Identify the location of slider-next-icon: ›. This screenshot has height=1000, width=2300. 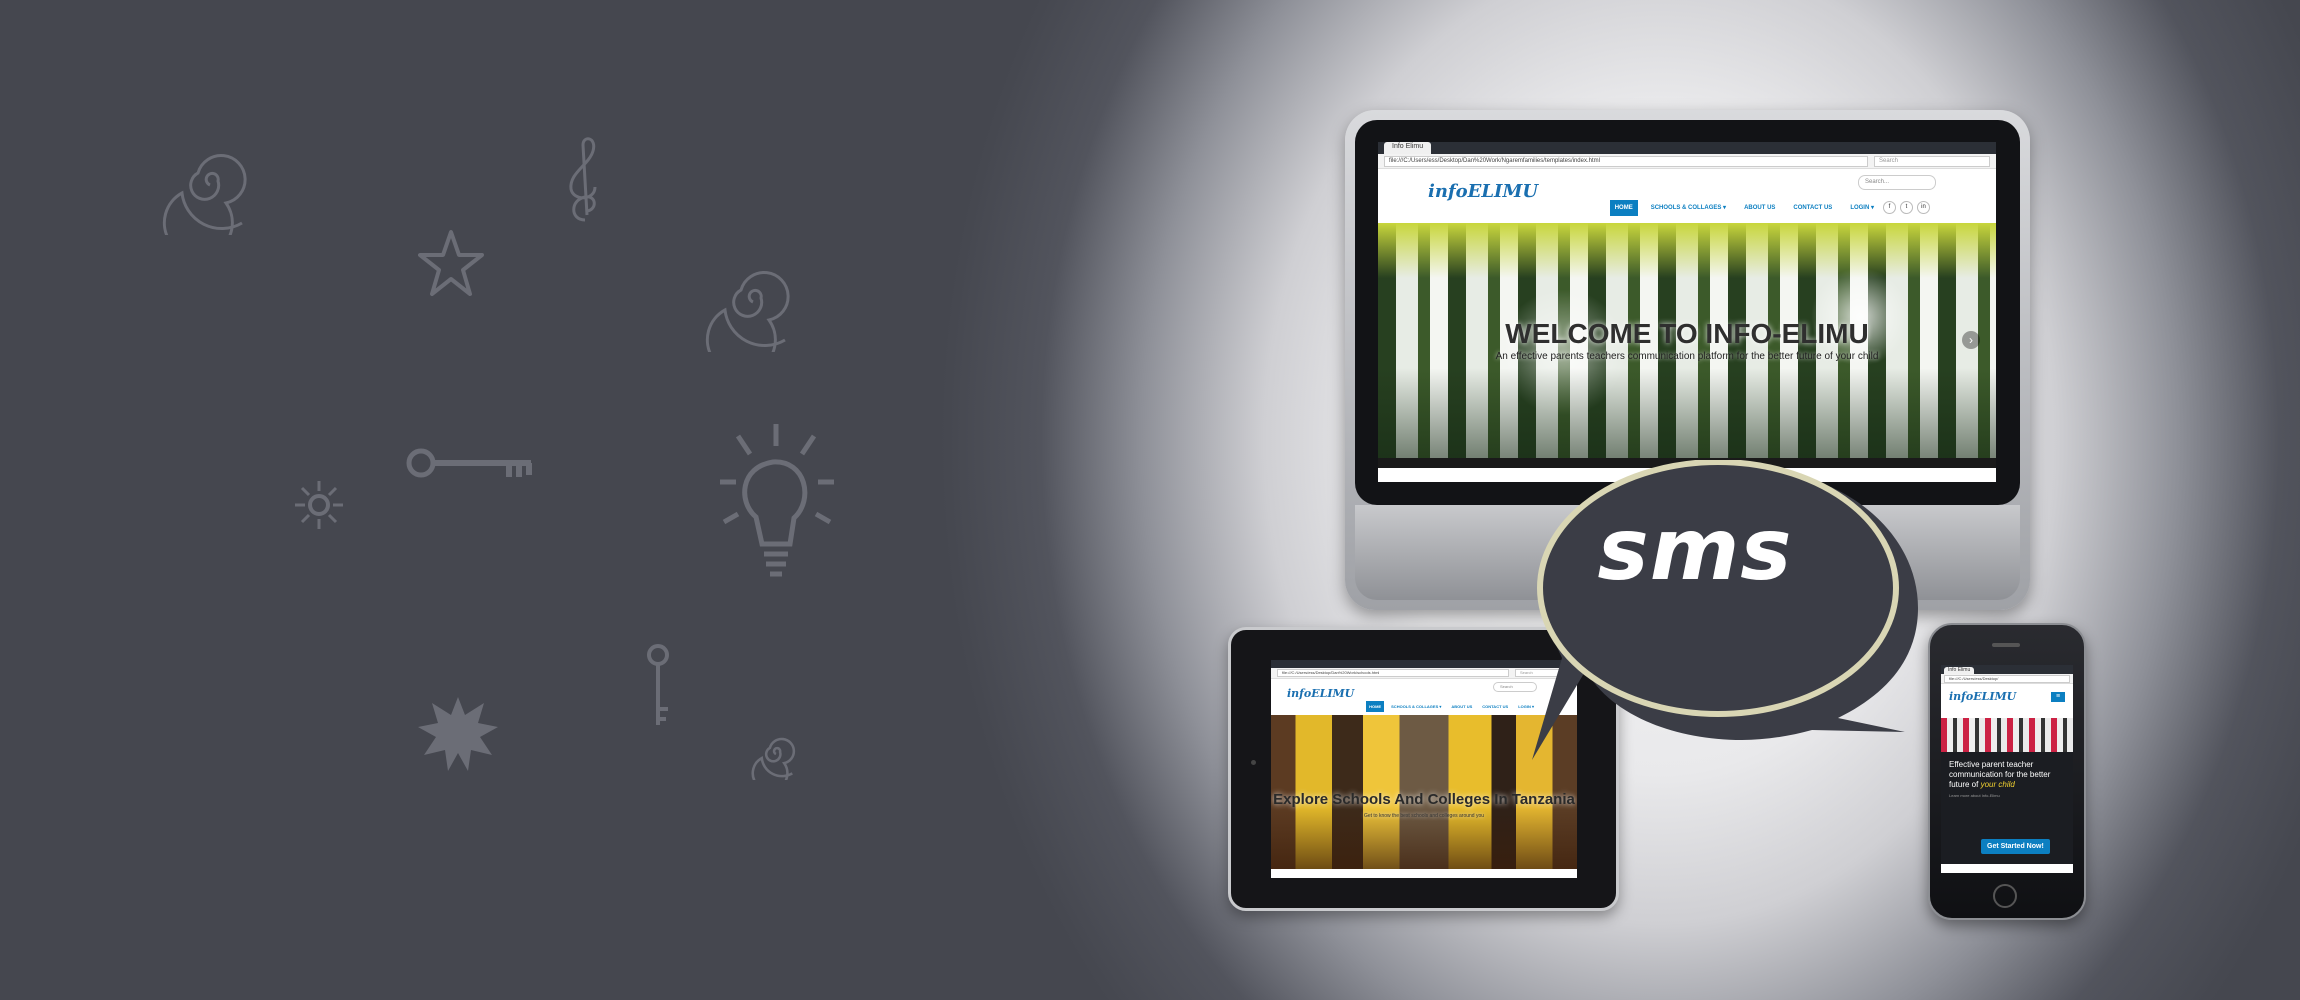
(1971, 340).